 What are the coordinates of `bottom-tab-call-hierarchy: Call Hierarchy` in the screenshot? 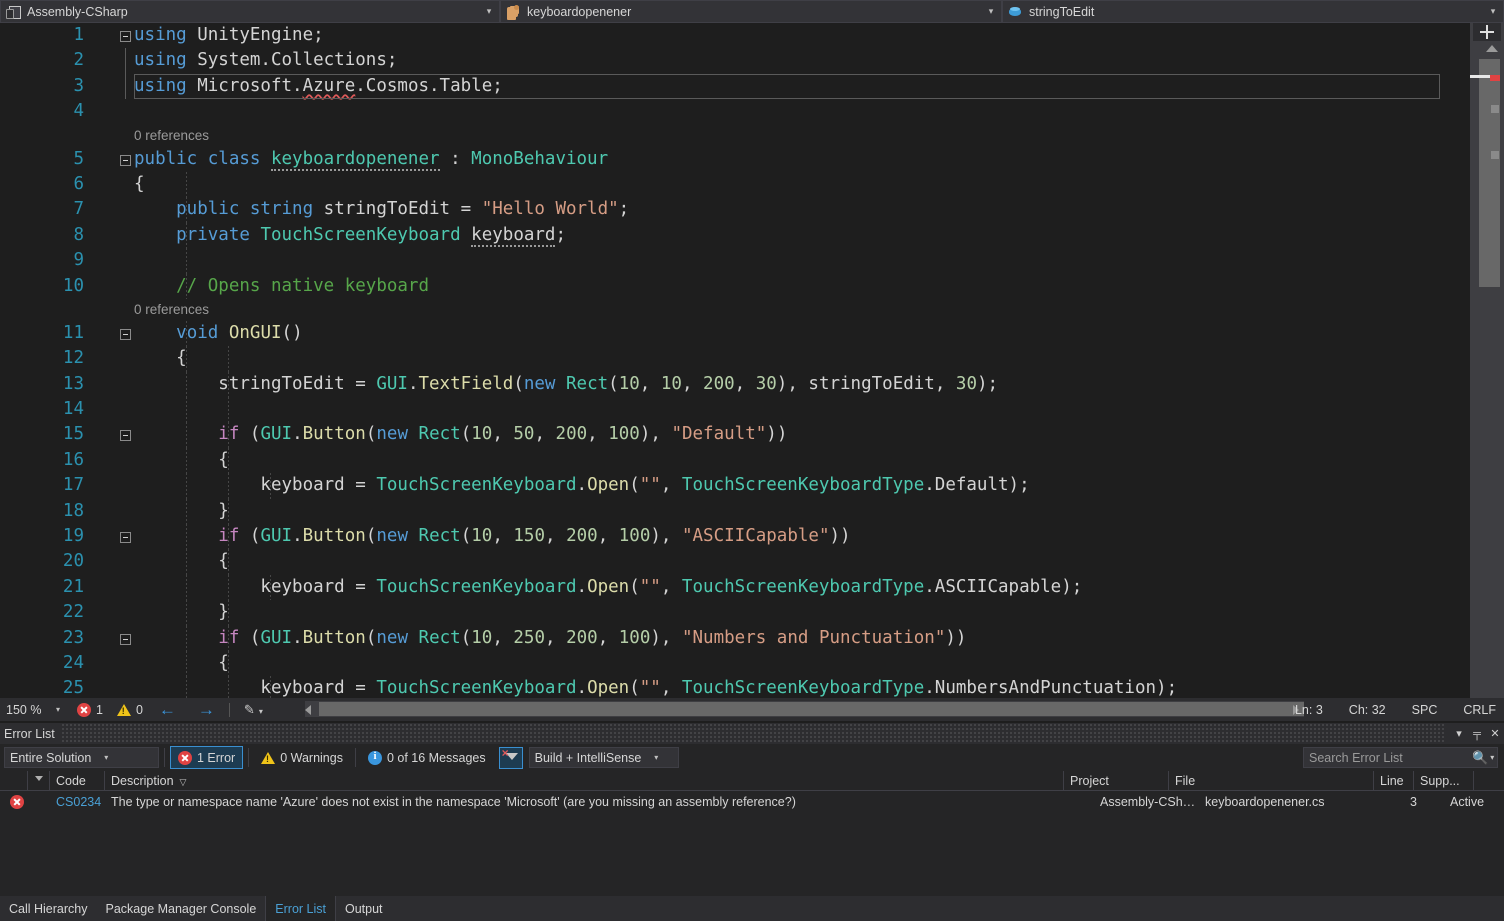 It's located at (48, 908).